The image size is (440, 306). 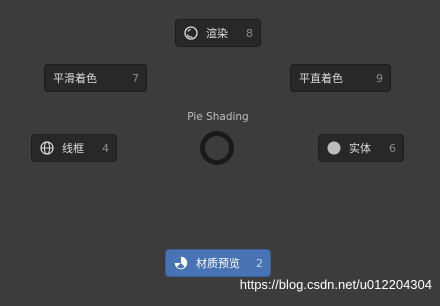 What do you see at coordinates (392, 148) in the screenshot?
I see `solid-shortcut: 6` at bounding box center [392, 148].